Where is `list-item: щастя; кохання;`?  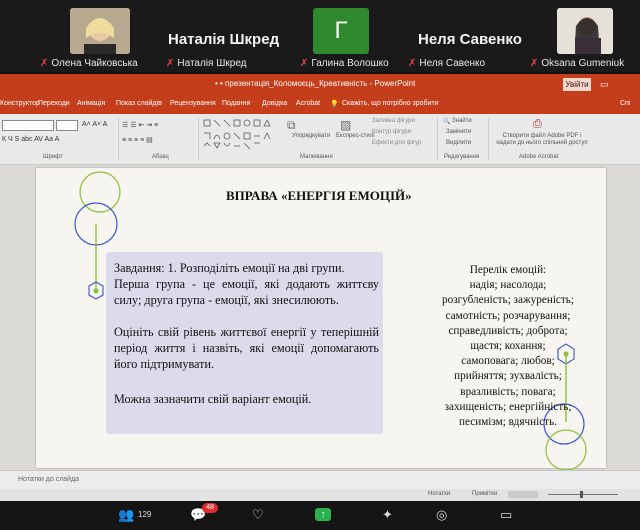 list-item: щастя; кохання; is located at coordinates (508, 346).